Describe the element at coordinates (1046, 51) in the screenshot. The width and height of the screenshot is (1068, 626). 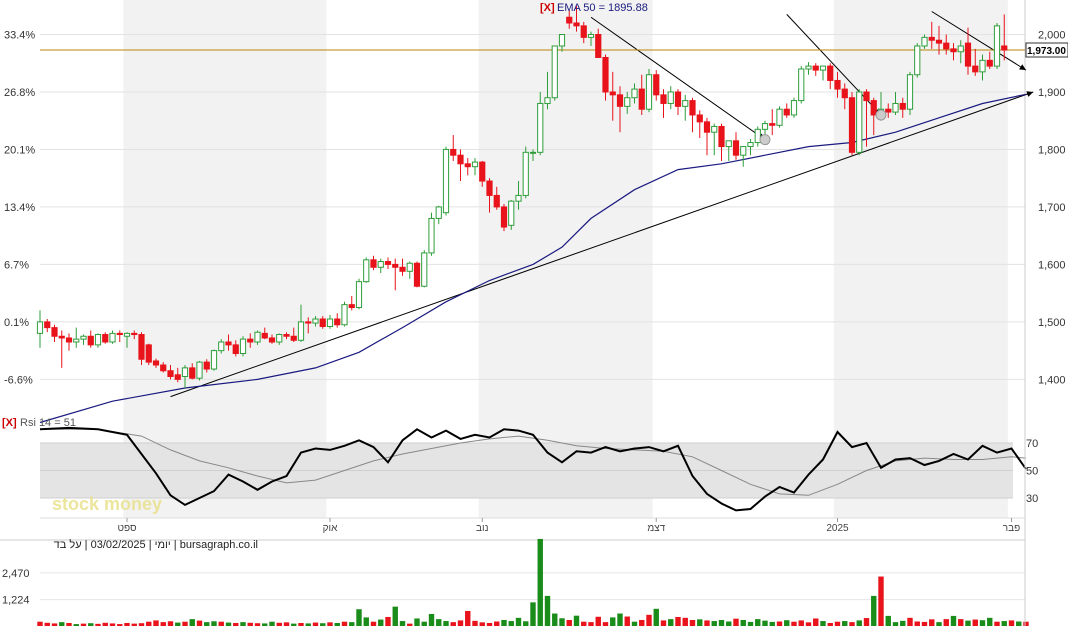
I see `last-price-label: 1,973.00` at that location.